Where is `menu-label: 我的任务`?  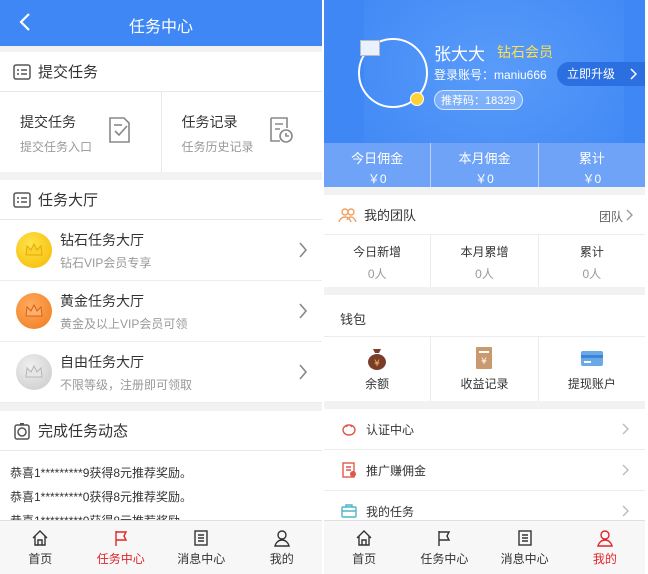 menu-label: 我的任务 is located at coordinates (390, 511).